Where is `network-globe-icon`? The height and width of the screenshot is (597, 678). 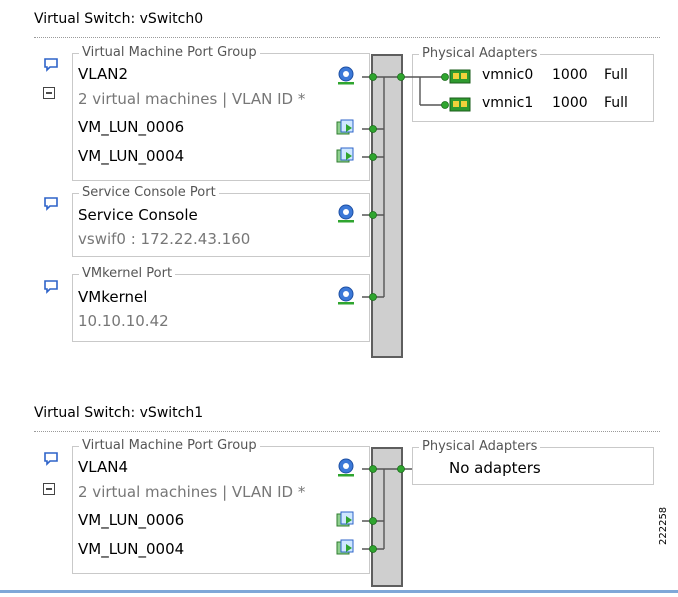 network-globe-icon is located at coordinates (346, 467).